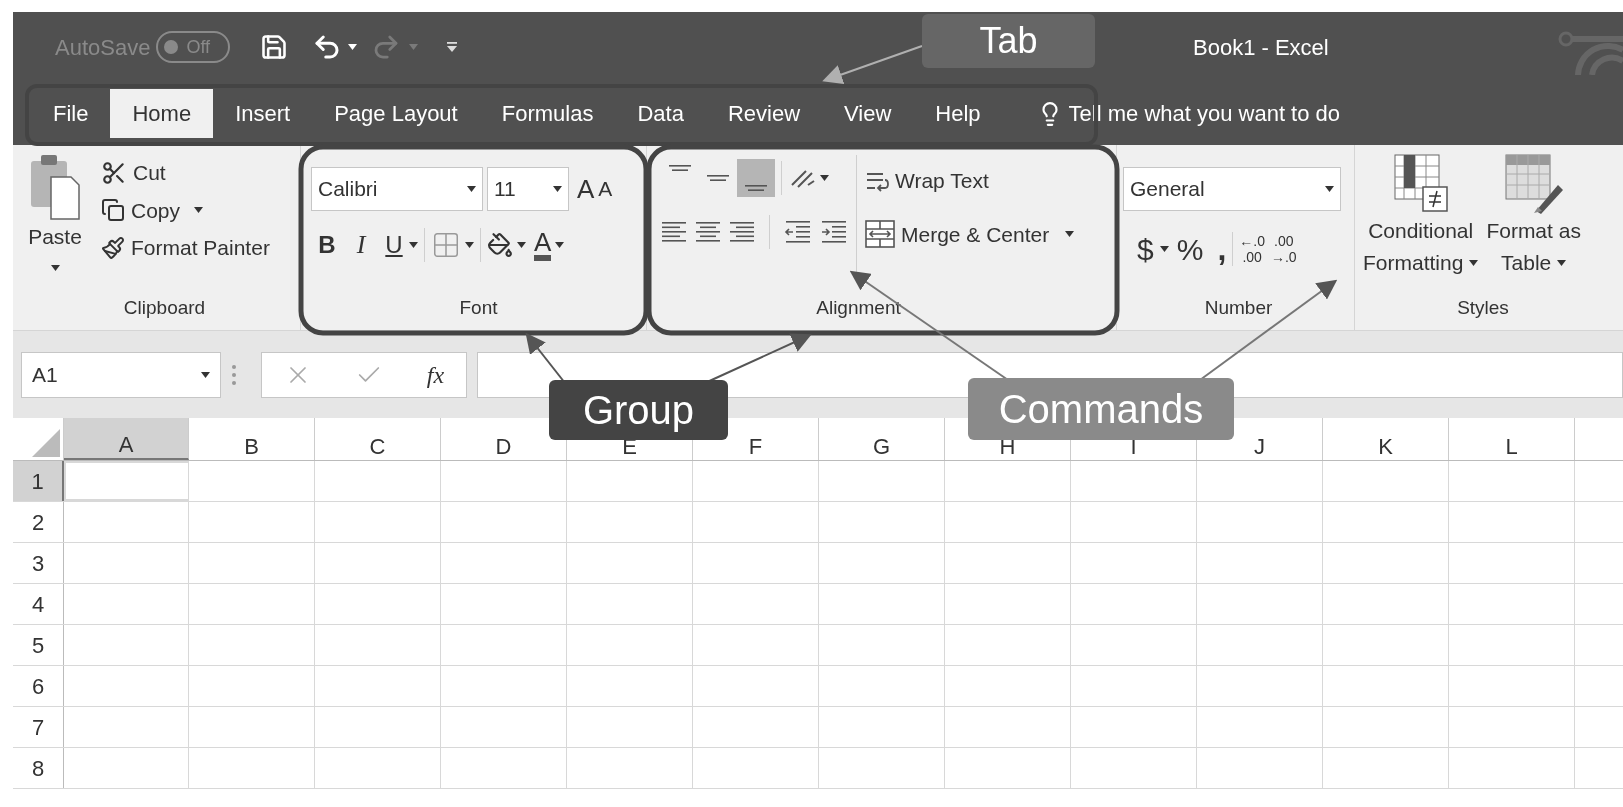  I want to click on cut-button: Cut, so click(185, 173).